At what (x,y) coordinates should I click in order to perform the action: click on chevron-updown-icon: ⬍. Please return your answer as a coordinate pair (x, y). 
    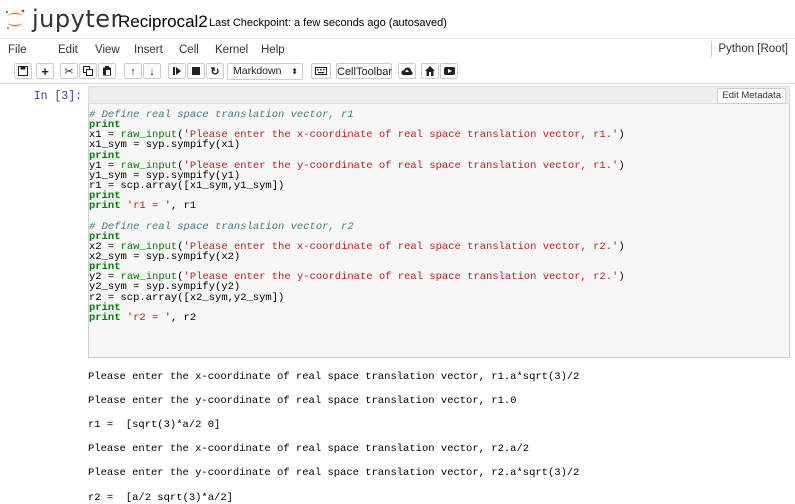
    Looking at the image, I should click on (294, 71).